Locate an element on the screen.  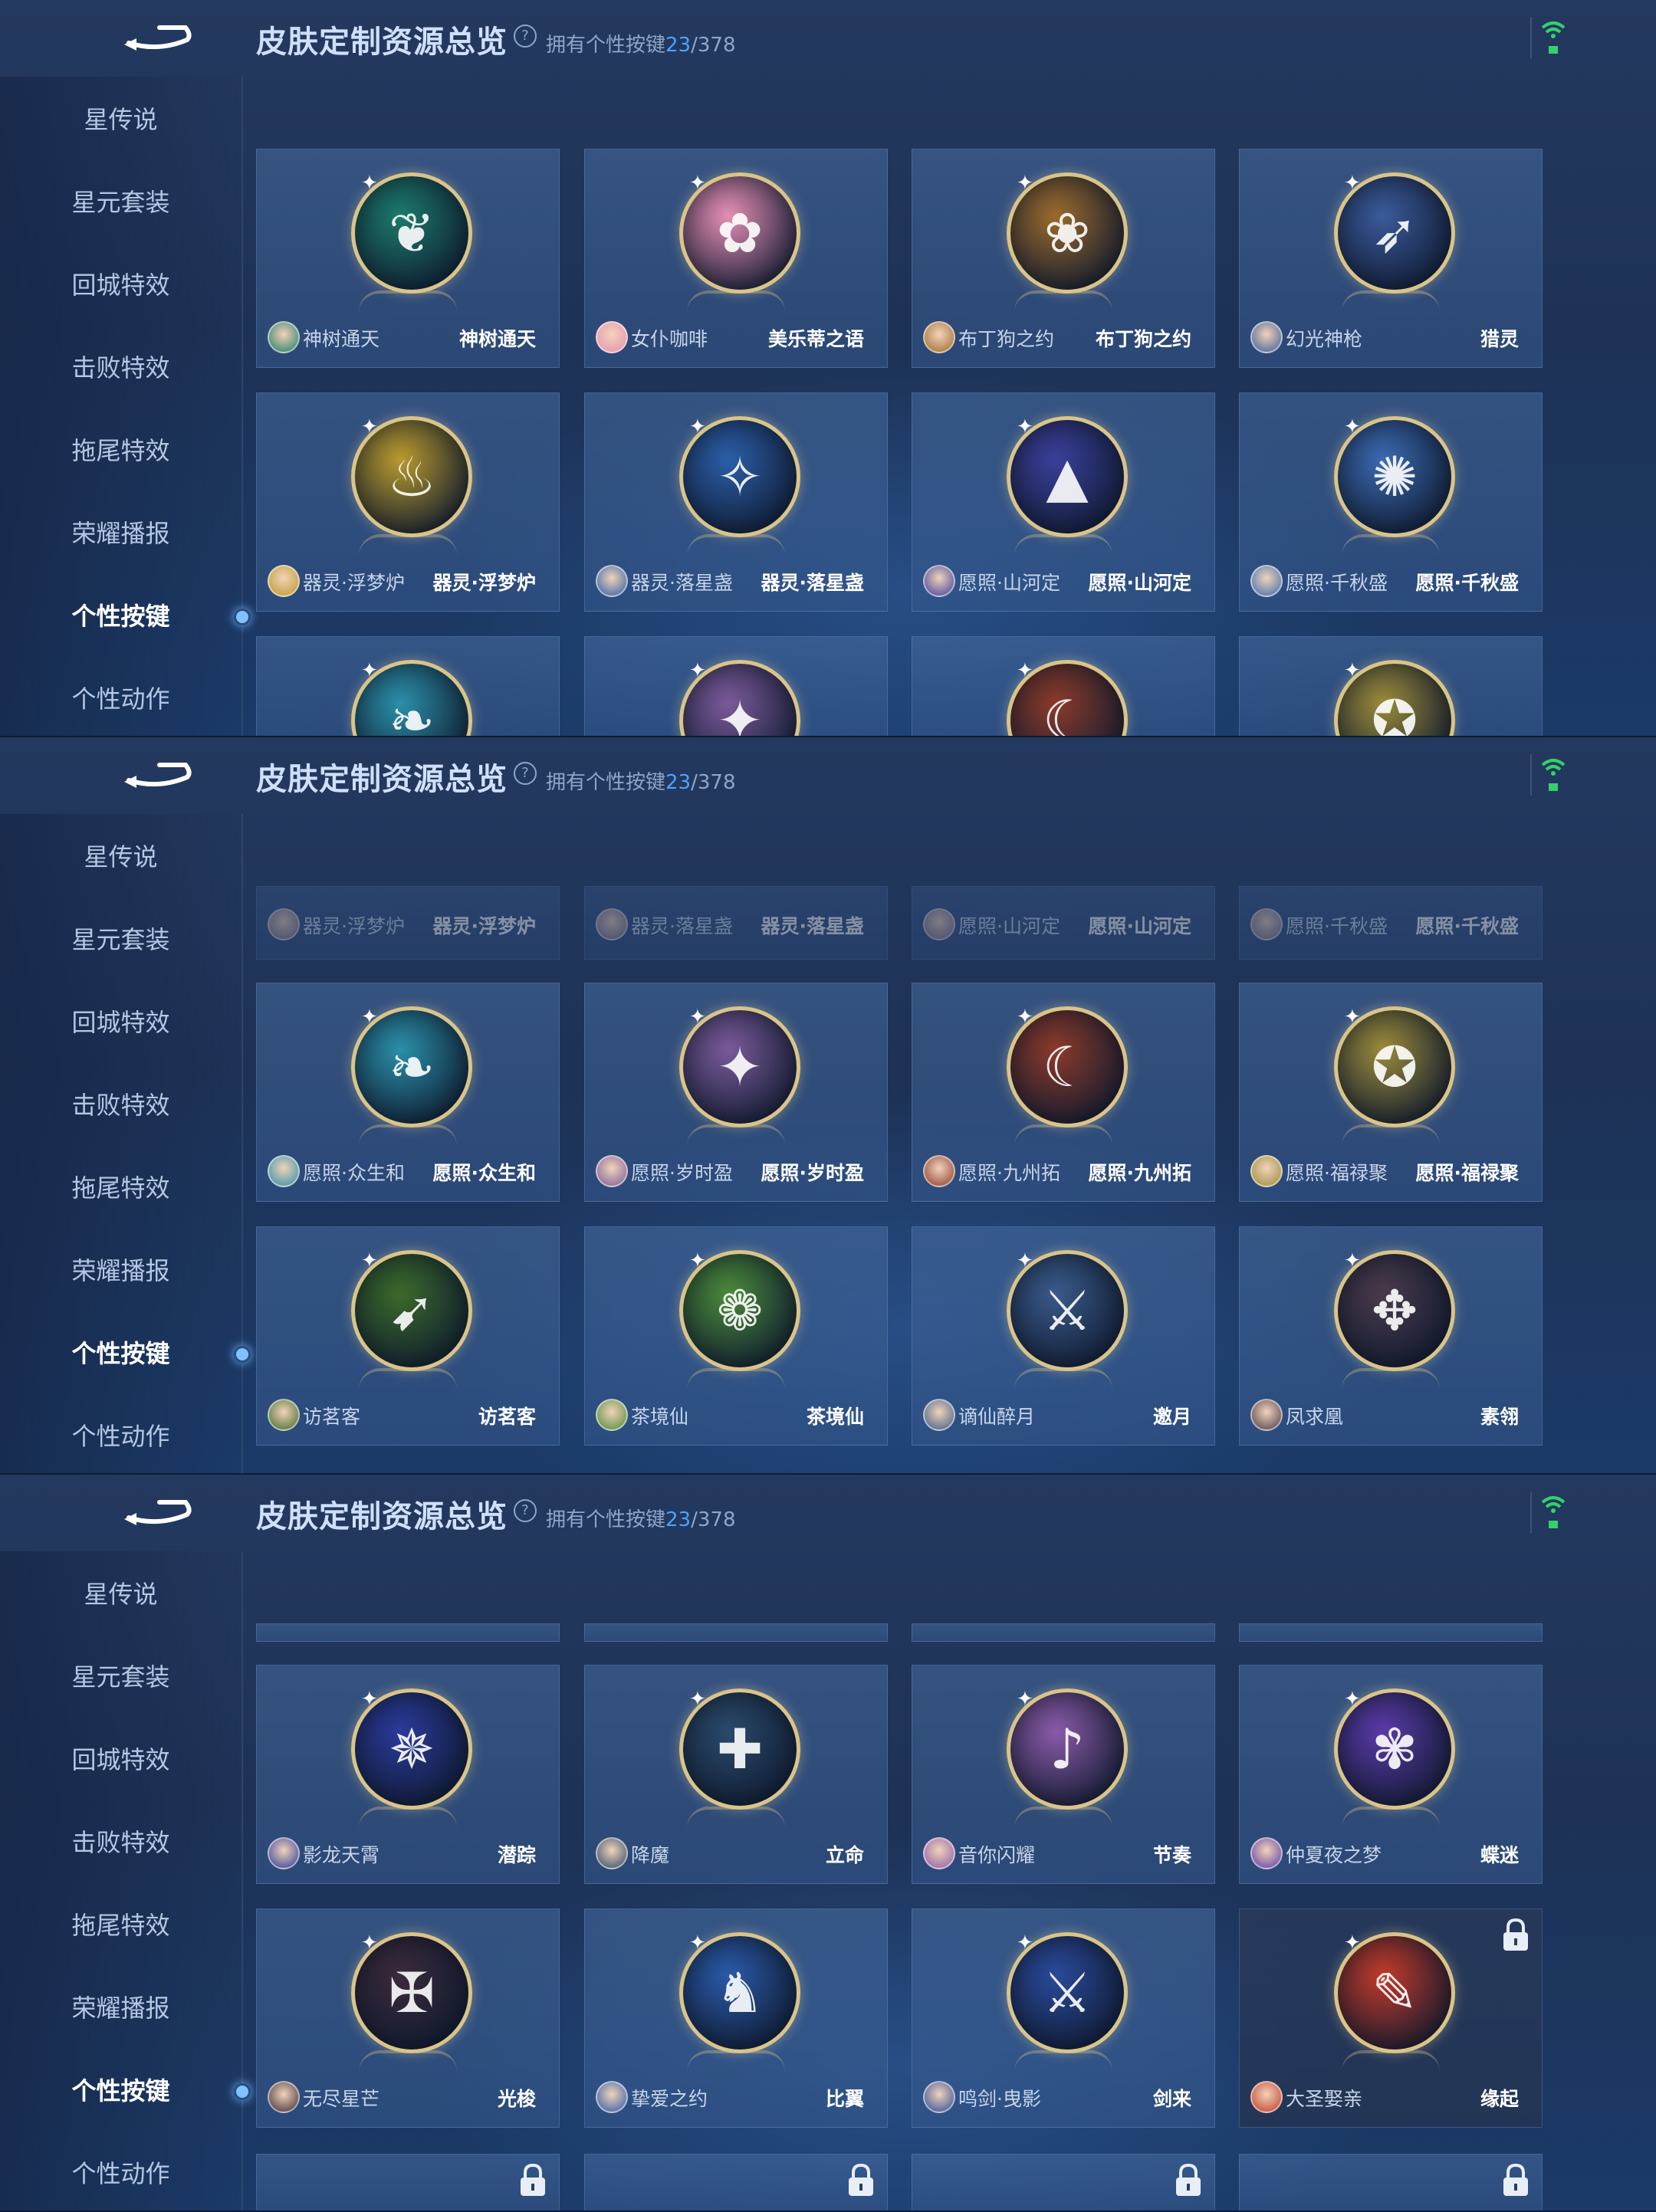
owned-count: 拥有个性按键23/378 is located at coordinates (641, 782).